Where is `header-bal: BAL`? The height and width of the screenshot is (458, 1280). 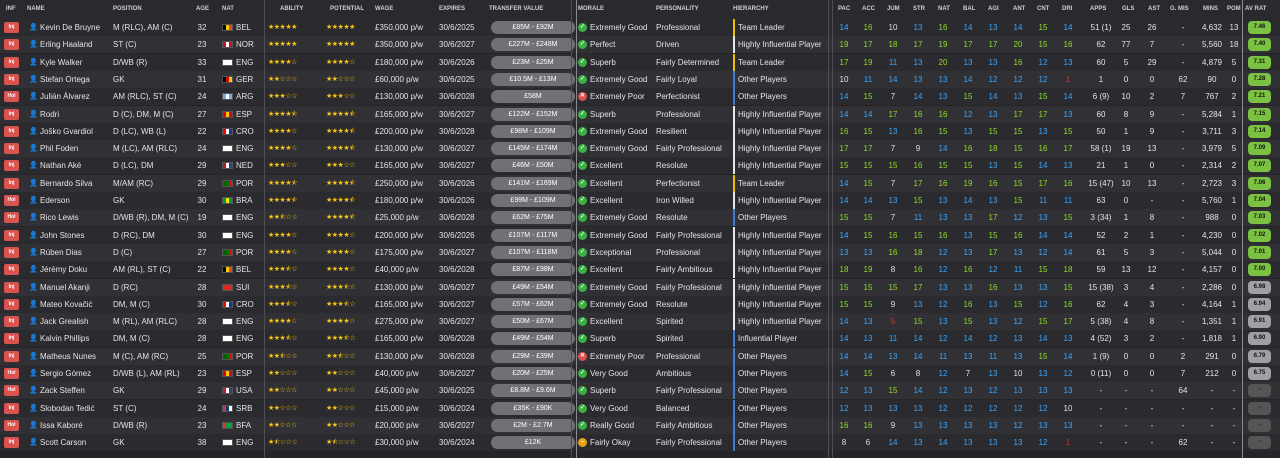
header-bal: BAL is located at coordinates (969, 9).